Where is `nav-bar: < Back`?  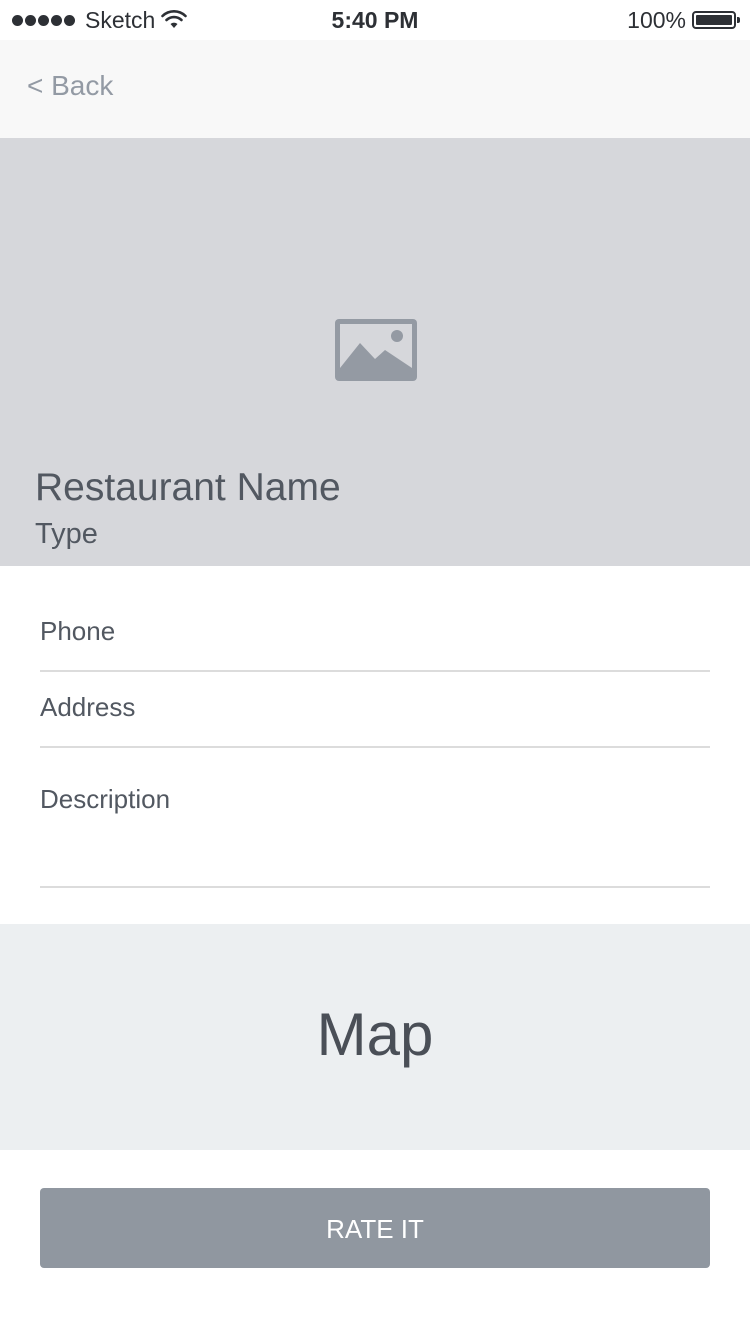
nav-bar: < Back is located at coordinates (375, 89).